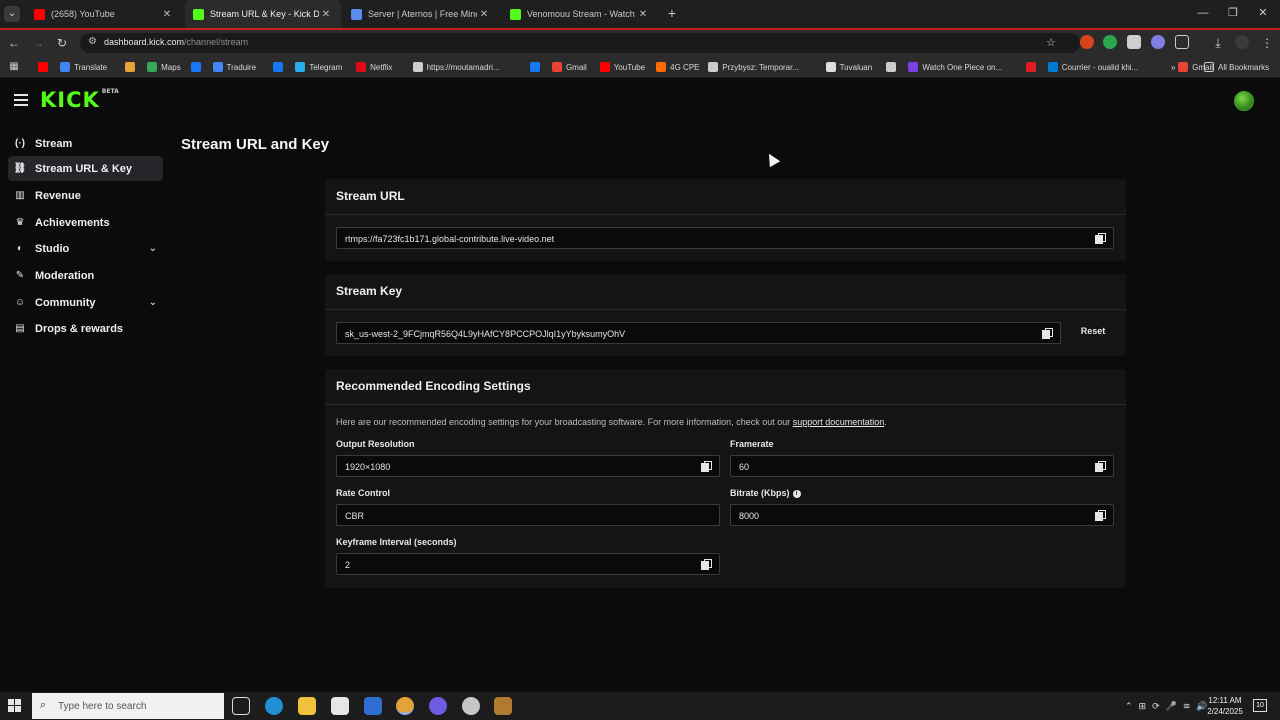  I want to click on bookmark-item: Maps, so click(164, 67).